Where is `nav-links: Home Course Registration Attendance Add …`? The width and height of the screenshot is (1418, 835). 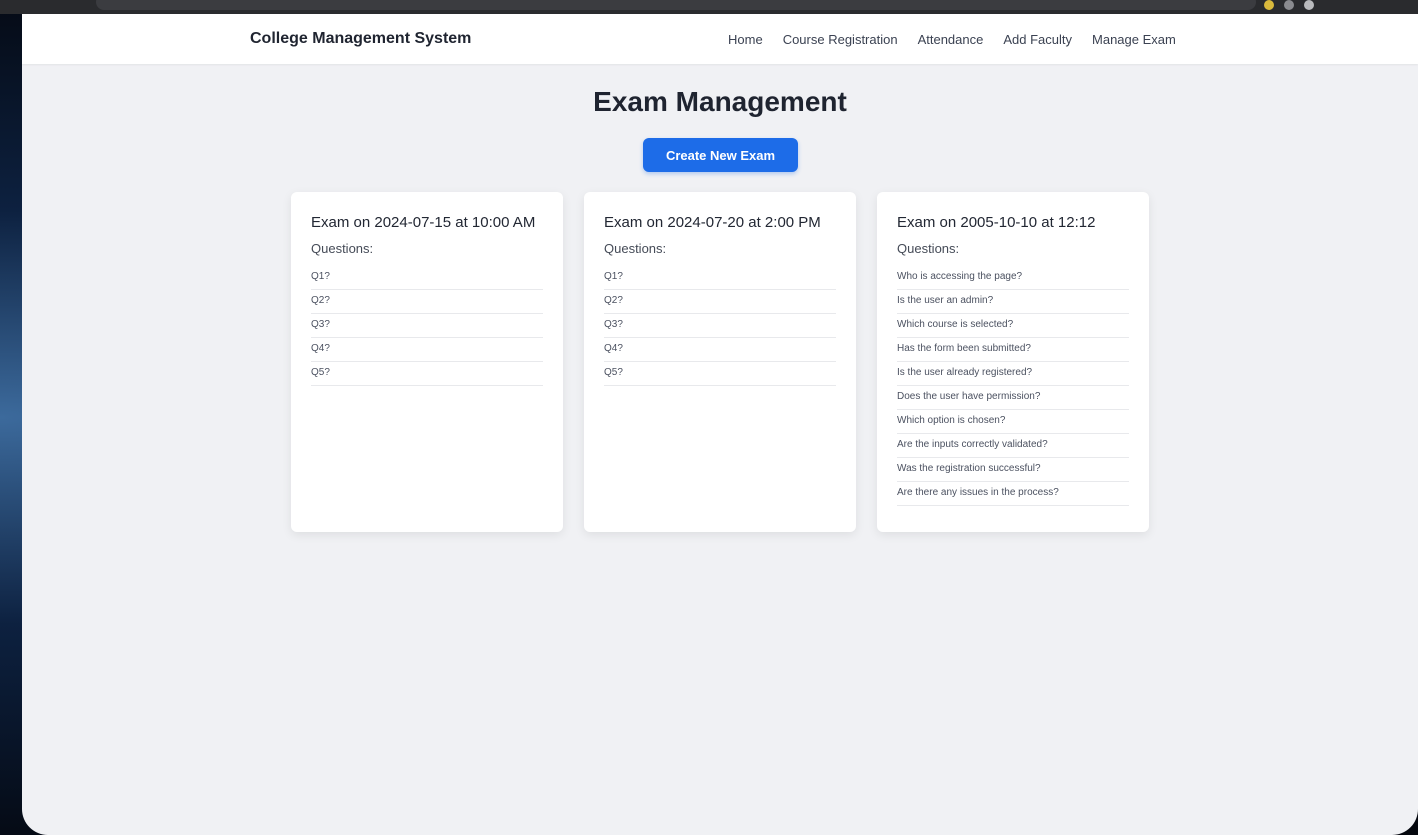
nav-links: Home Course Registration Attendance Add … is located at coordinates (952, 39).